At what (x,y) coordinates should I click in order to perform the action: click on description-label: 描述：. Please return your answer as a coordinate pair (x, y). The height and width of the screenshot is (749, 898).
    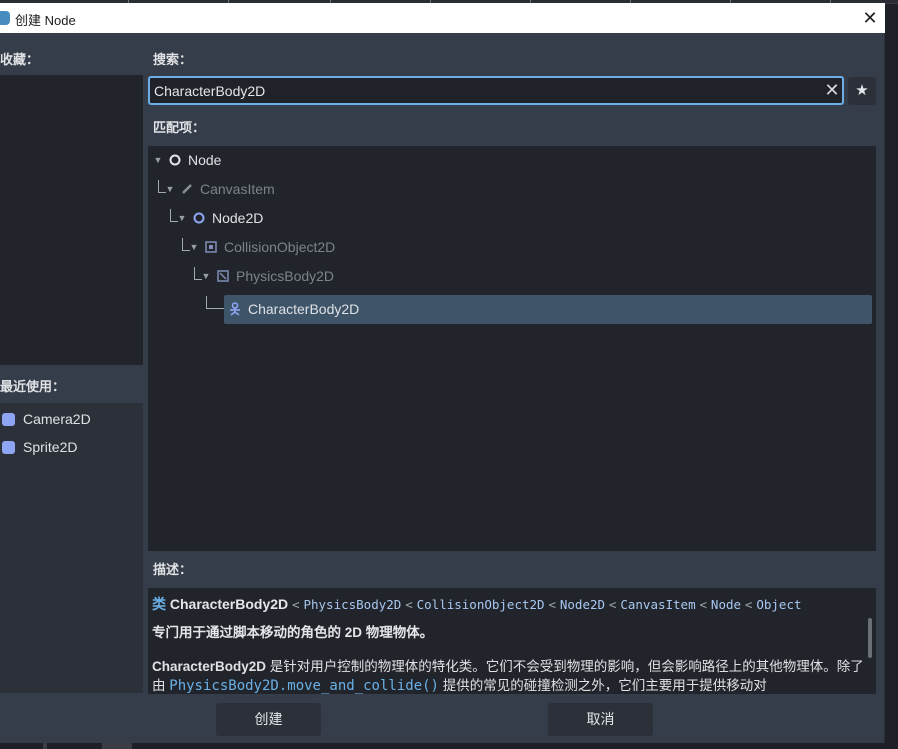
    Looking at the image, I should click on (173, 569).